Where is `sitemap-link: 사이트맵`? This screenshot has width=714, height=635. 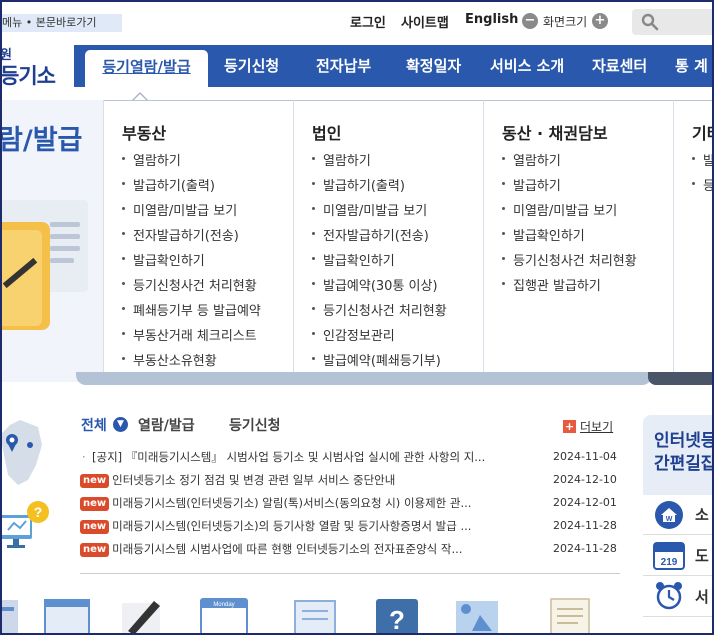
sitemap-link: 사이트맵 is located at coordinates (425, 21).